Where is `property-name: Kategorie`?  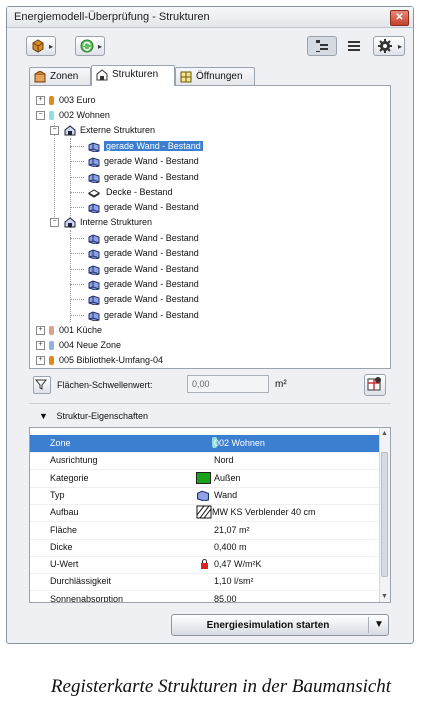 property-name: Kategorie is located at coordinates (69, 477).